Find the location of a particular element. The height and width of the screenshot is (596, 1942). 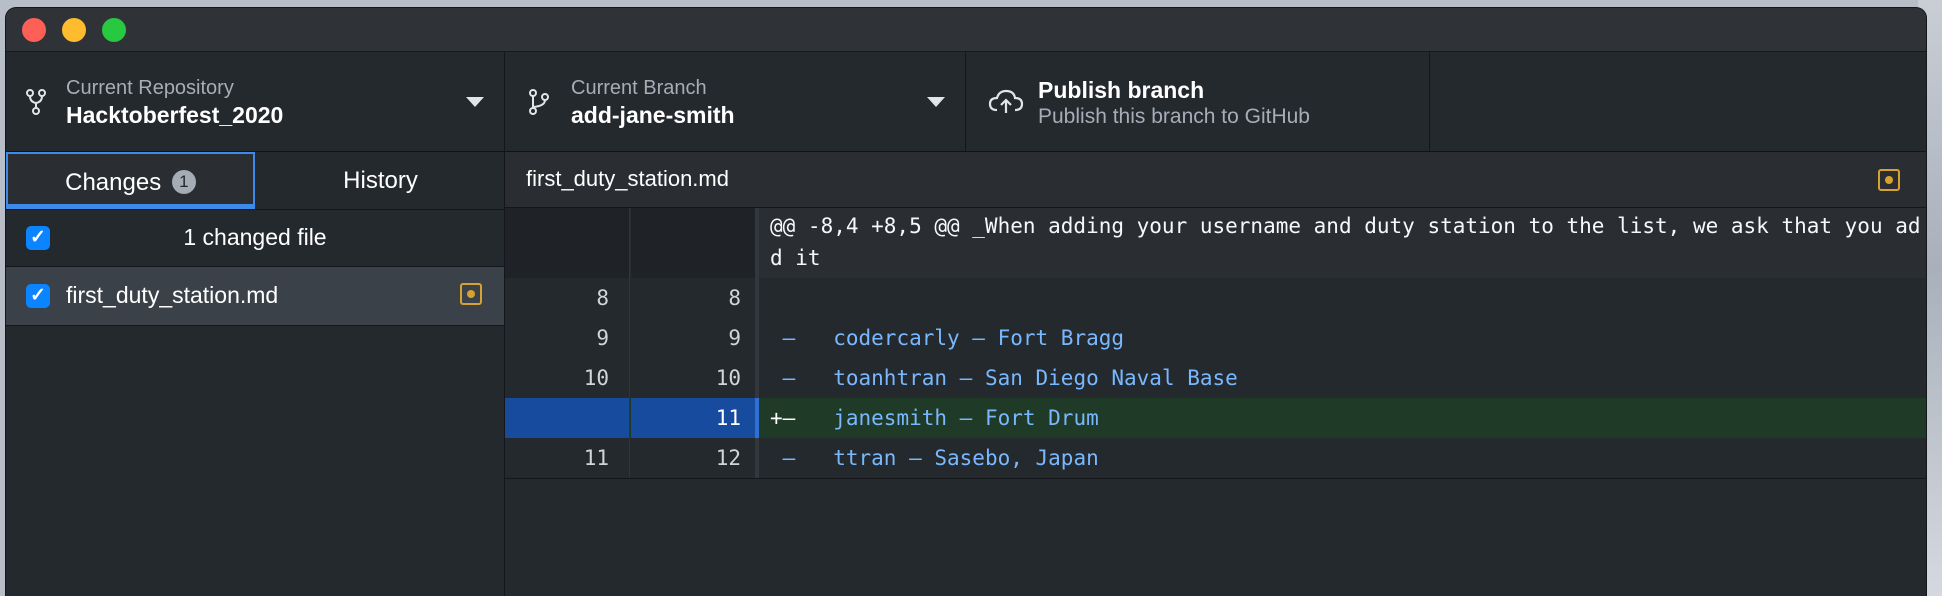

current-branch-button: Current Branch add-jane-smith is located at coordinates (735, 101).